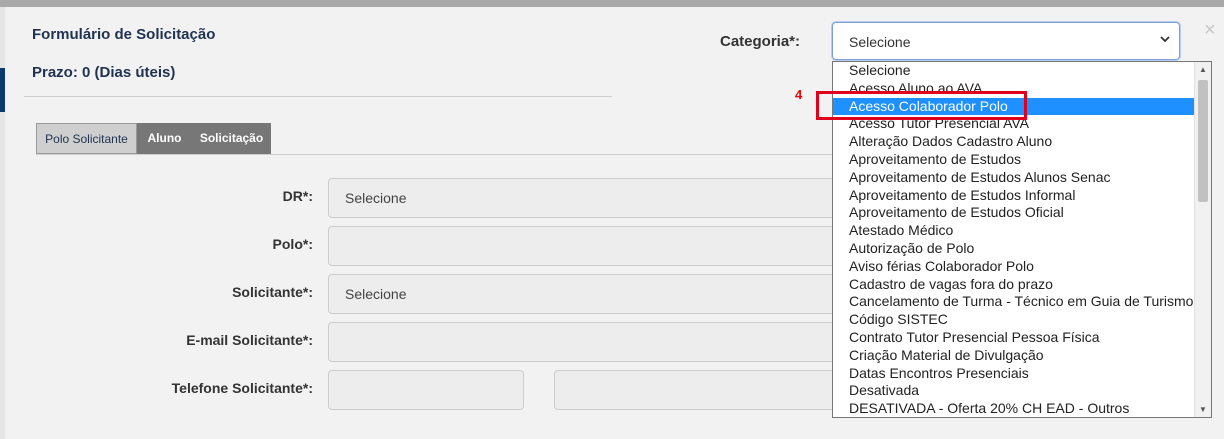 The width and height of the screenshot is (1224, 439). I want to click on email-field, so click(588, 342).